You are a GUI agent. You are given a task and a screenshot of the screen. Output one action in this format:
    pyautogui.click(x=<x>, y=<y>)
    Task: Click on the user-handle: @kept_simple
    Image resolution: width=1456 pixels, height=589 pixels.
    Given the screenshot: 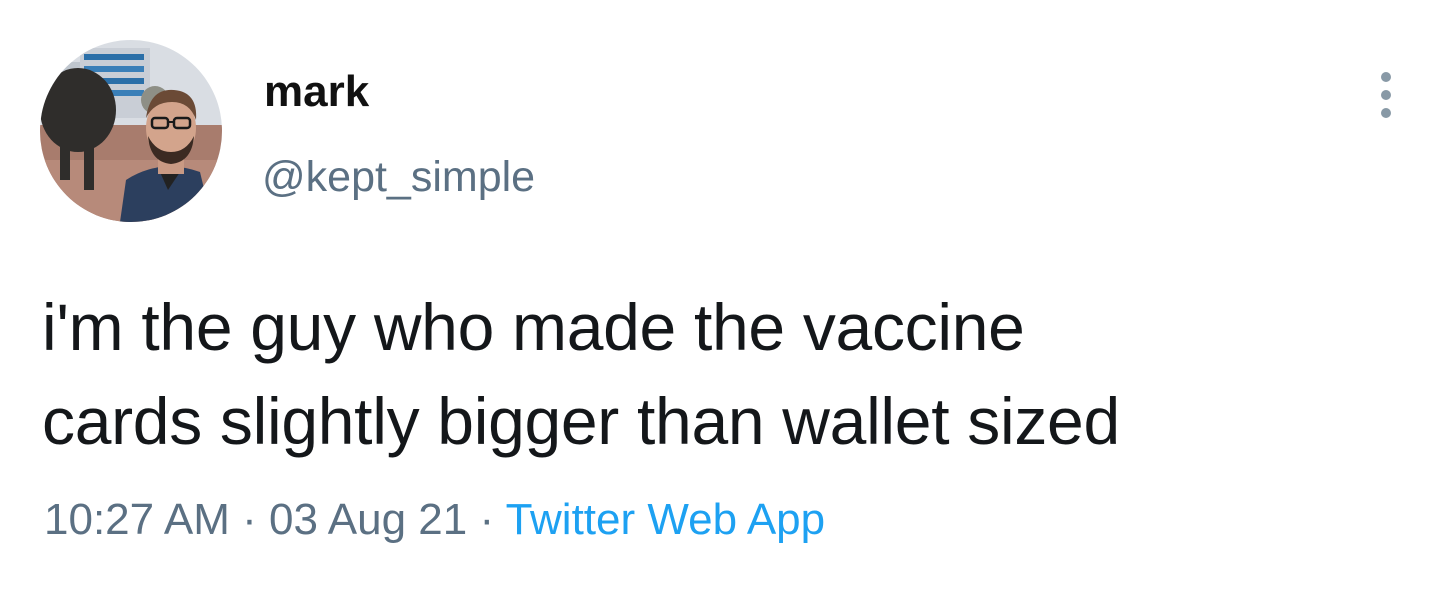 What is the action you would take?
    pyautogui.click(x=398, y=177)
    